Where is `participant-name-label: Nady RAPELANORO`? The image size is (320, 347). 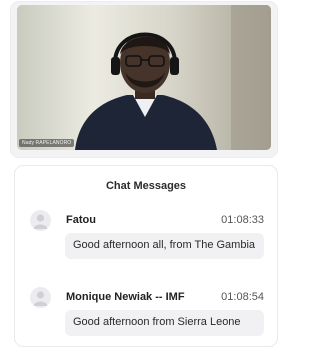
participant-name-label: Nady RAPELANORO is located at coordinates (47, 143).